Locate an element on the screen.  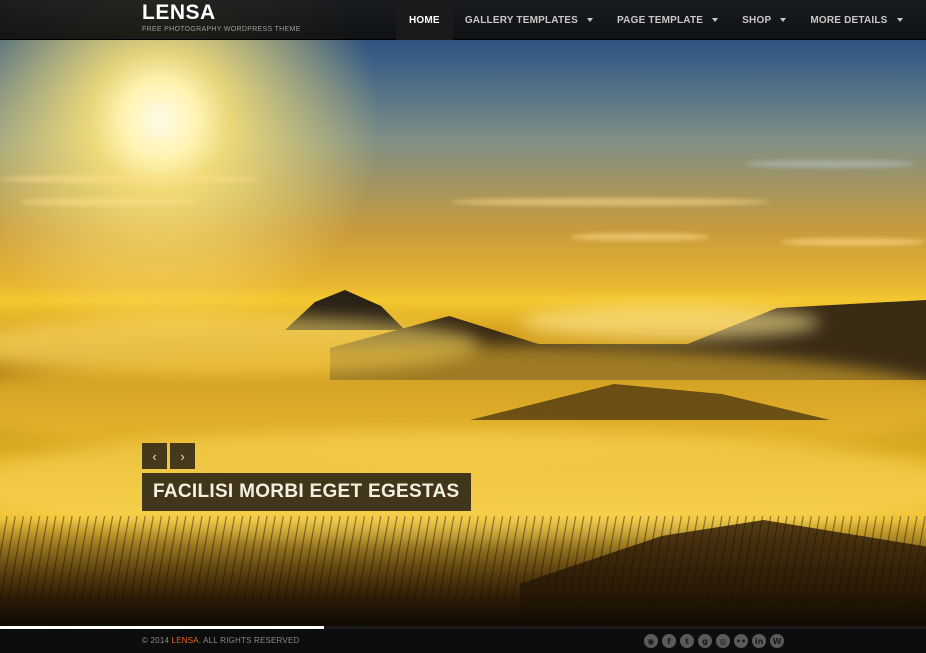
nav-item-label: GALLERY TEMPLATES is located at coordinates (521, 20).